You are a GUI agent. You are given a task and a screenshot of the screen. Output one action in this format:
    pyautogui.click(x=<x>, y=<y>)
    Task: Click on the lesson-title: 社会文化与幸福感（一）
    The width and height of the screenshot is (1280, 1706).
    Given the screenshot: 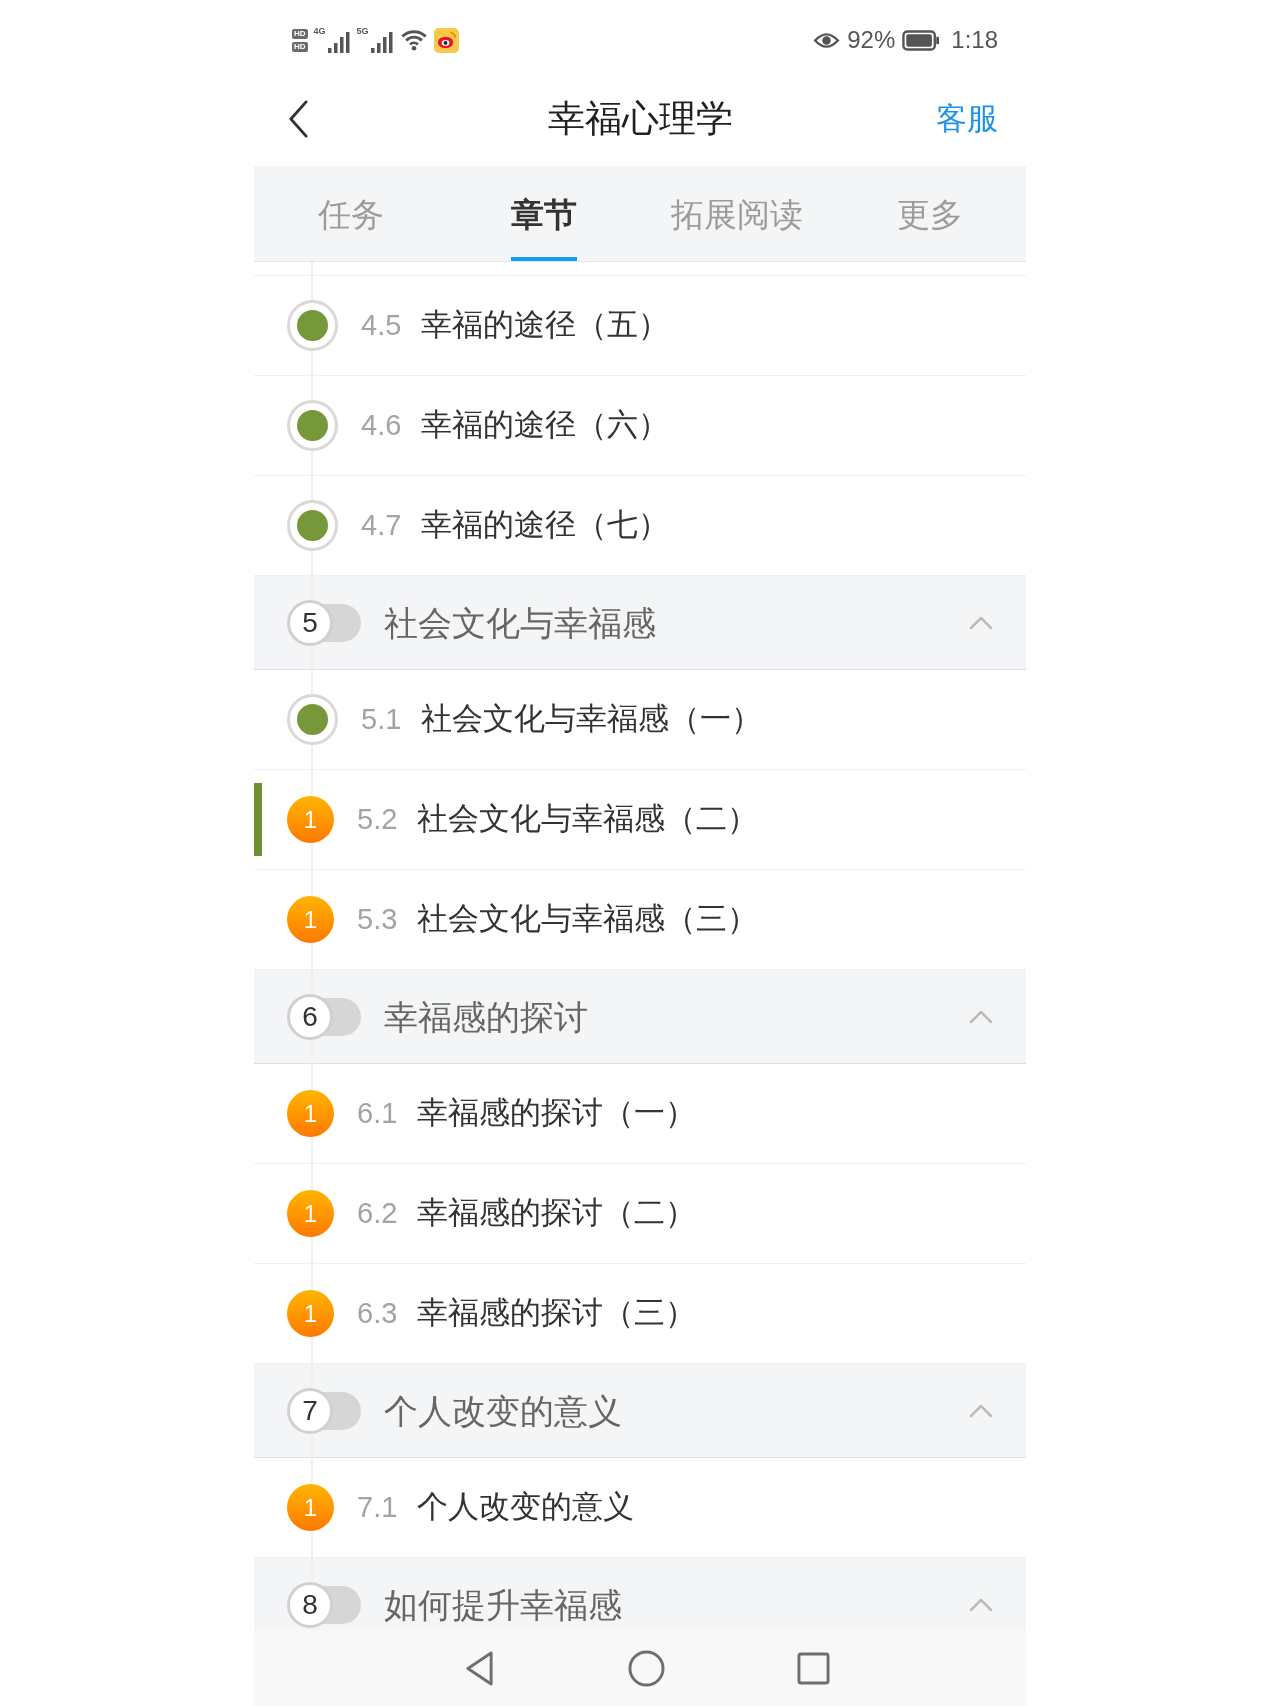 What is the action you would take?
    pyautogui.click(x=591, y=719)
    